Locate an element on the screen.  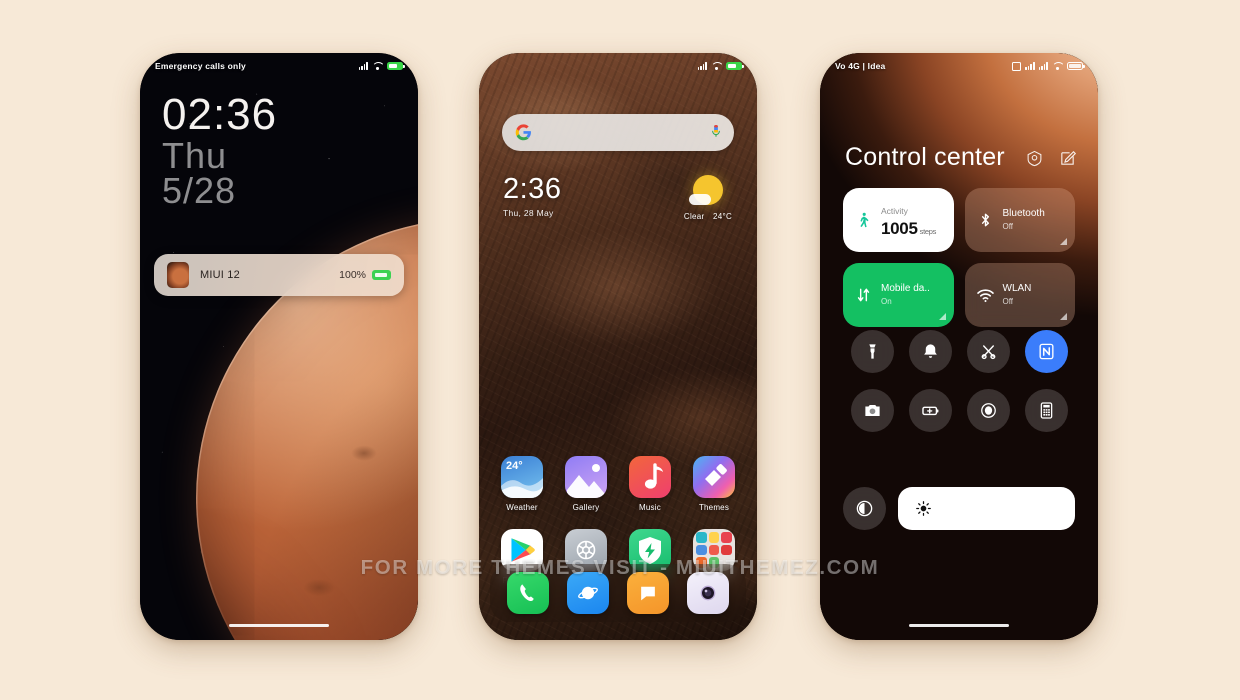
notification-battery-group: 100% is located at coordinates (365, 275).